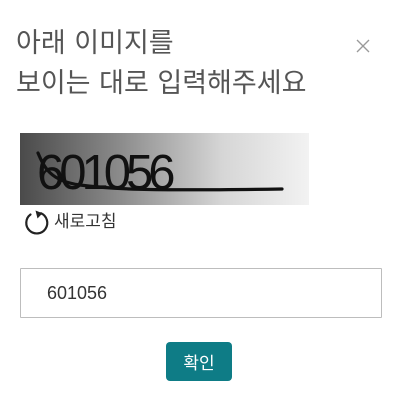 The height and width of the screenshot is (420, 400). I want to click on confirm-button: 확인, so click(199, 361).